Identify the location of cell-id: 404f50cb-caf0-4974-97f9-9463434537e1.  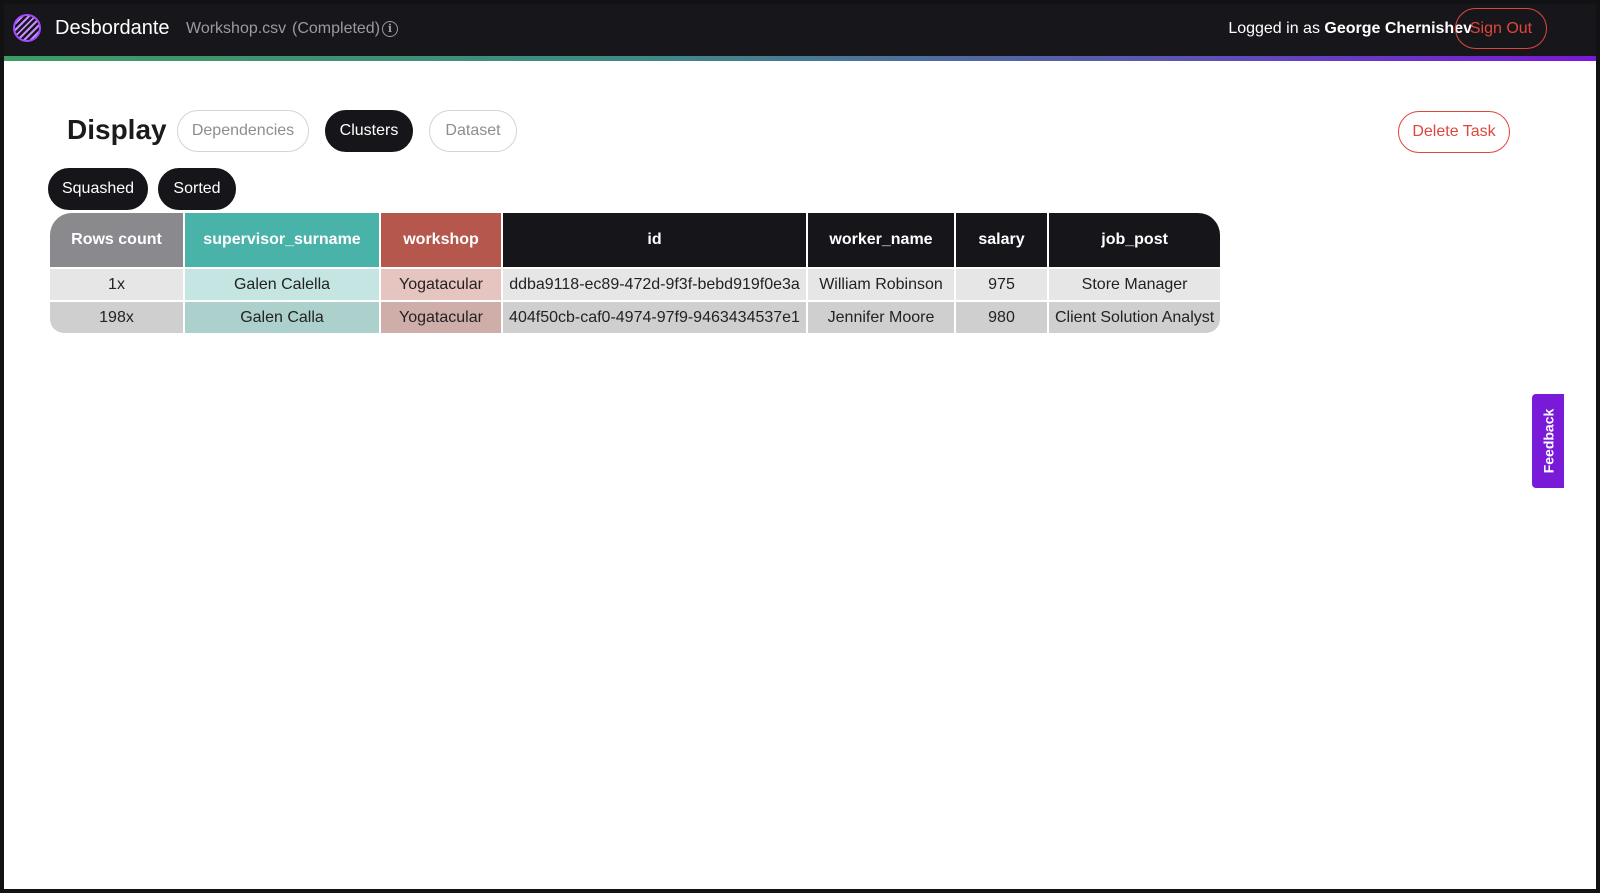
(654, 317).